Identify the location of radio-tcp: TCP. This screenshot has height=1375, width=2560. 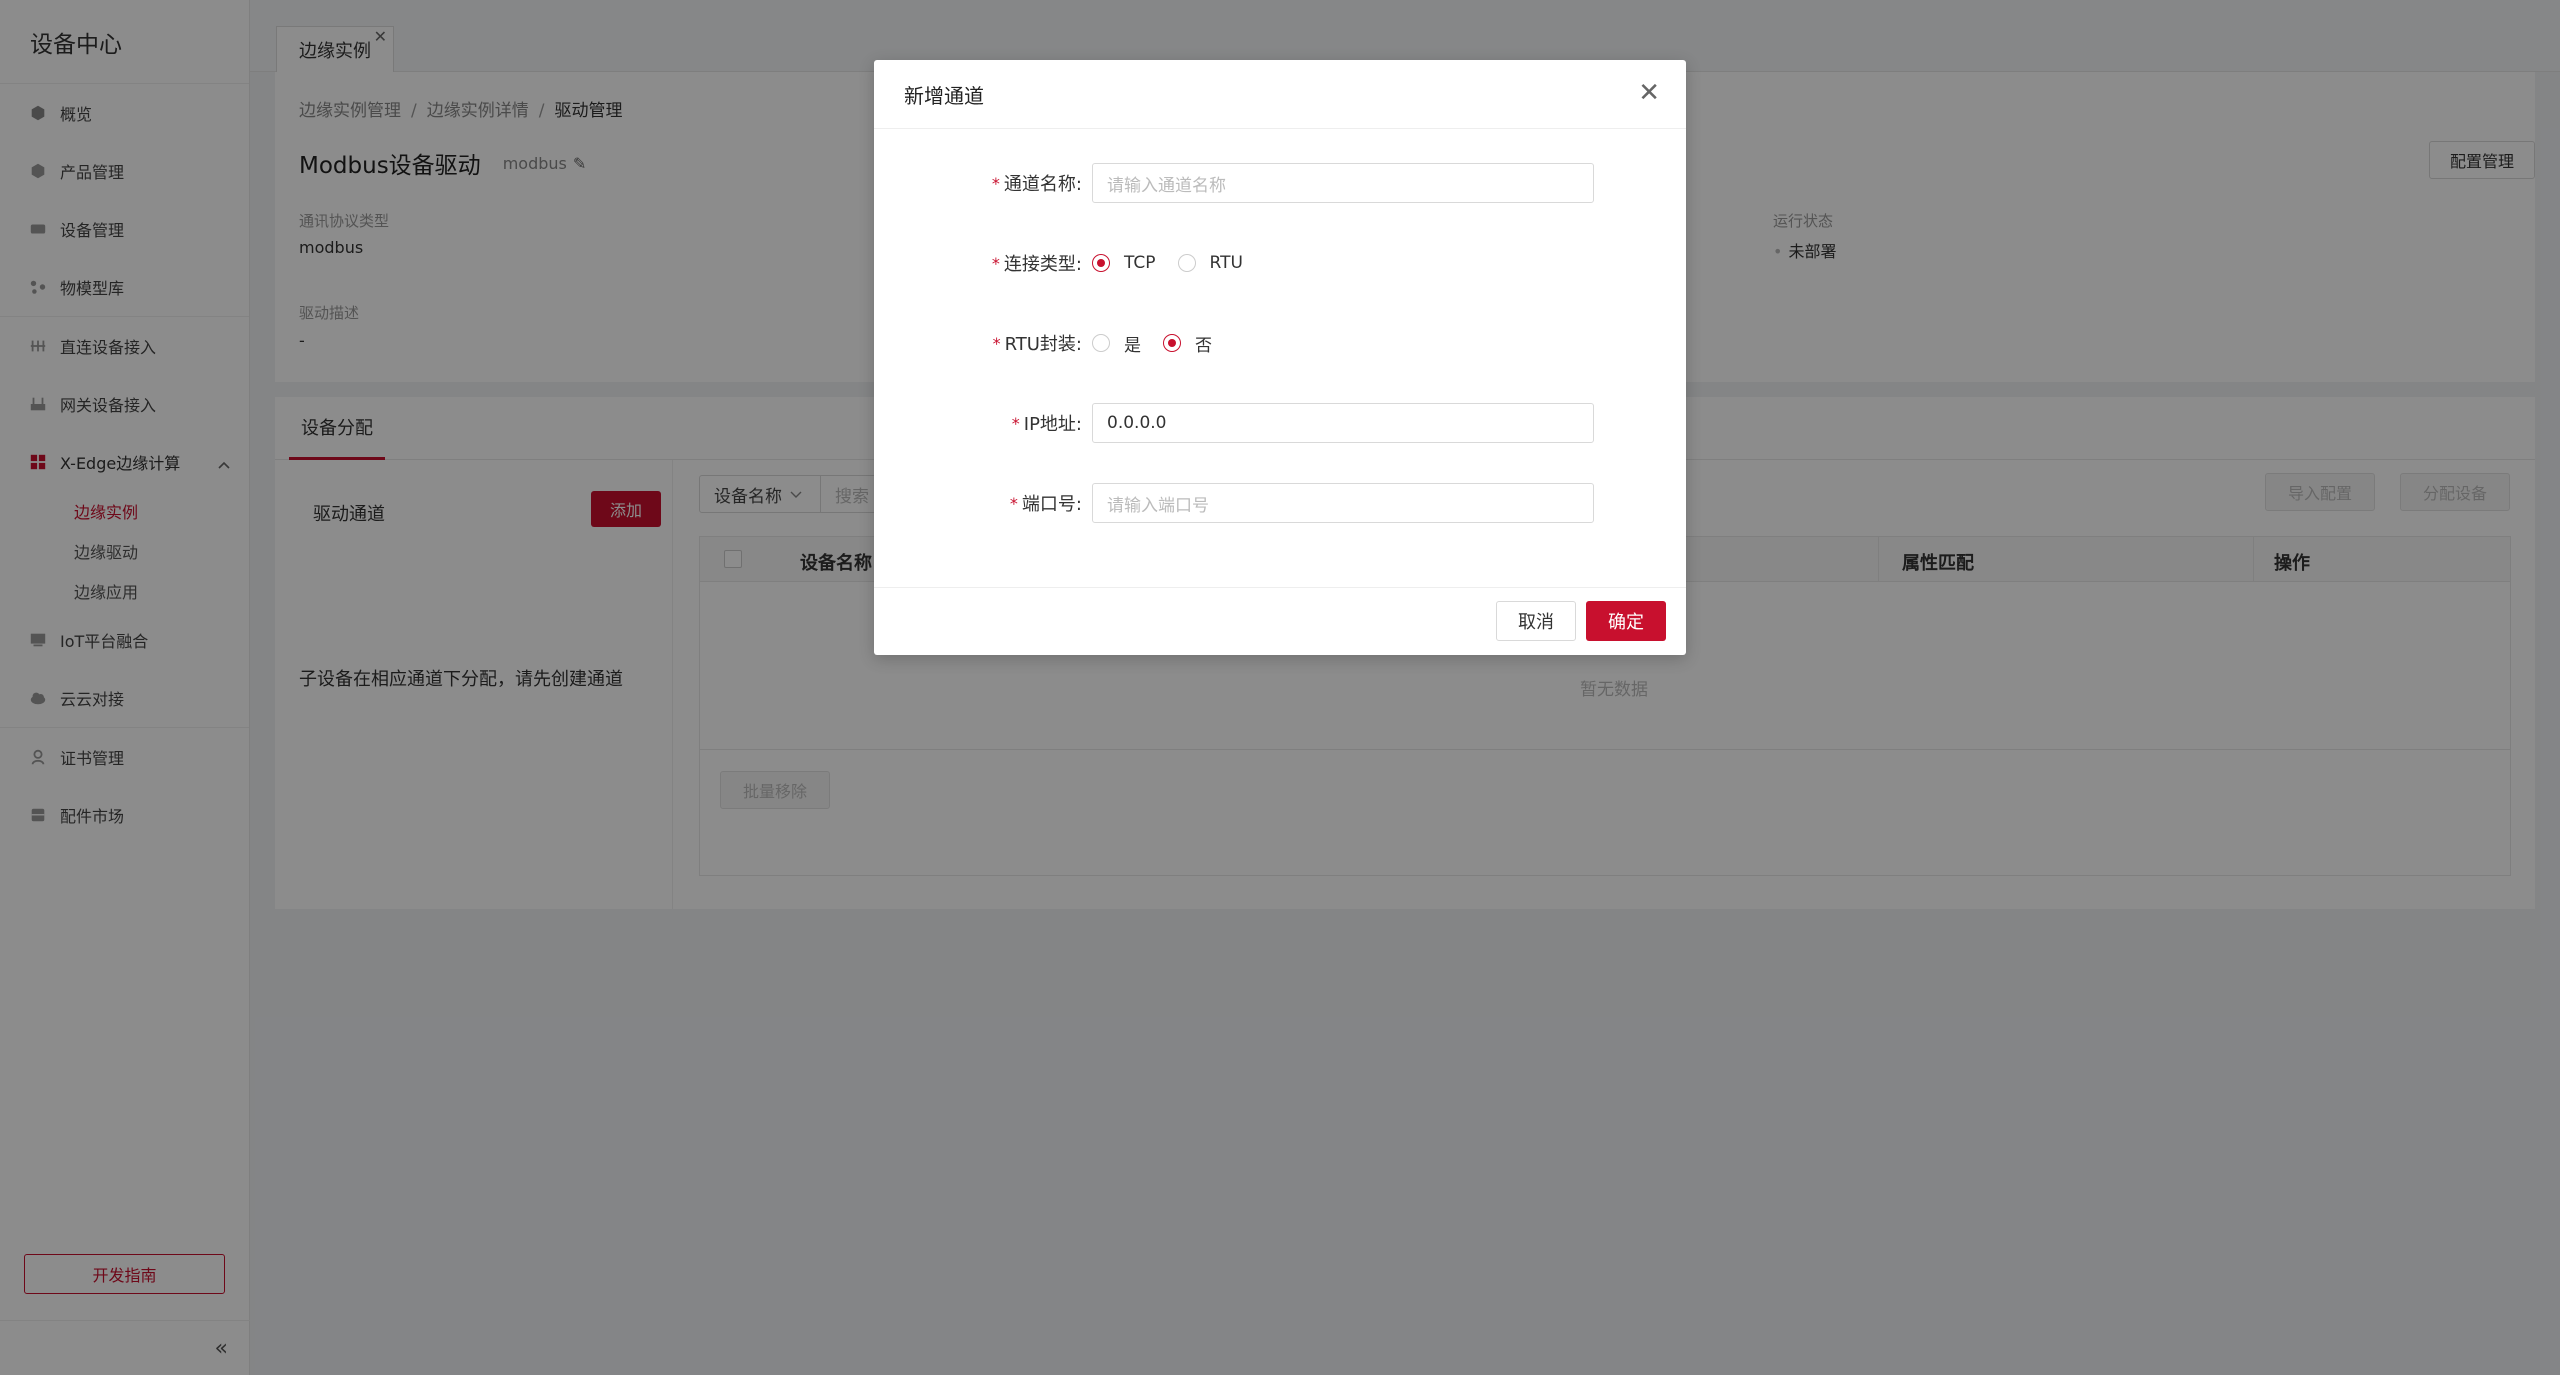
(1124, 263).